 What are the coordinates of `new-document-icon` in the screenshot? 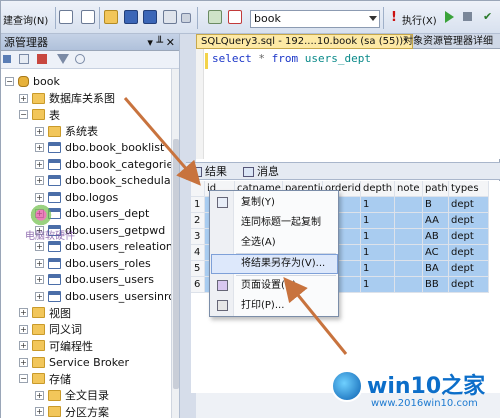 It's located at (88, 17).